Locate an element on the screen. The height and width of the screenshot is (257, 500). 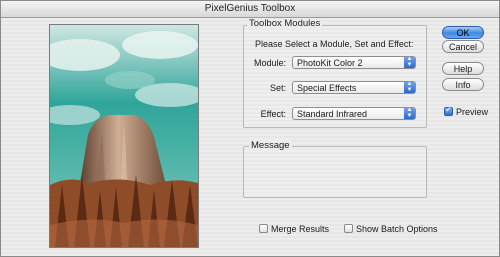
set-value: Special Effects is located at coordinates (327, 88).